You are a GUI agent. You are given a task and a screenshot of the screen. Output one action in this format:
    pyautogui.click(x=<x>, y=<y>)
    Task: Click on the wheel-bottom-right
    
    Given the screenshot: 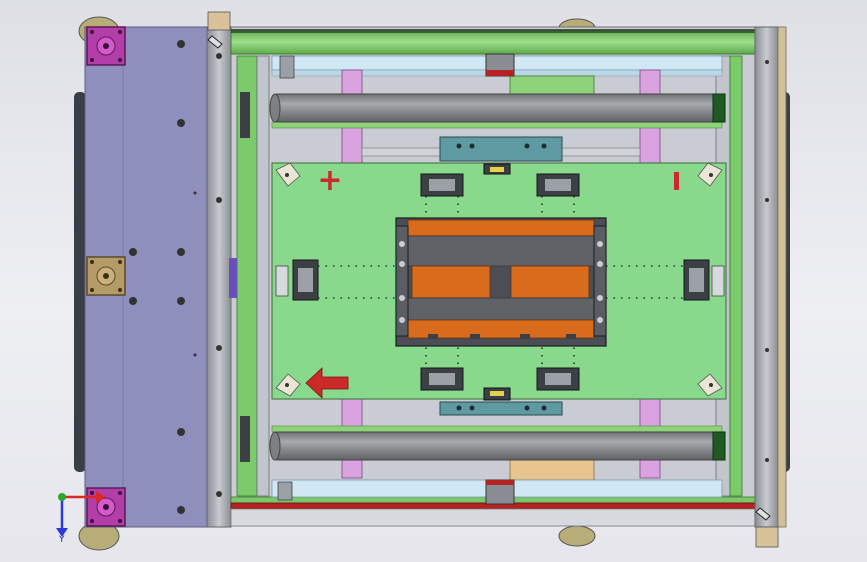 What is the action you would take?
    pyautogui.click(x=577, y=536)
    